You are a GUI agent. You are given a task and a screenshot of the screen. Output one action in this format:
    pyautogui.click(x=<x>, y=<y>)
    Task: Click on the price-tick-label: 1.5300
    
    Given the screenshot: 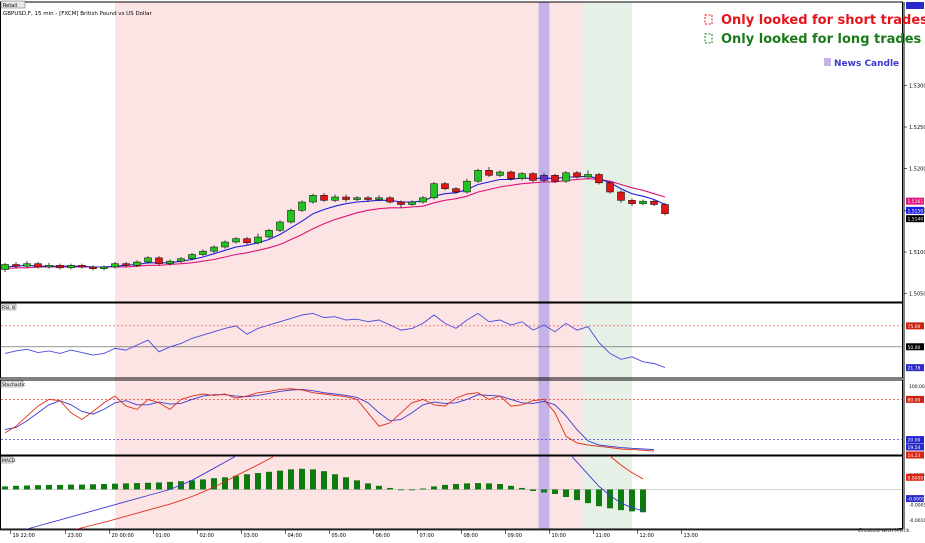 What is the action you would take?
    pyautogui.click(x=917, y=86)
    